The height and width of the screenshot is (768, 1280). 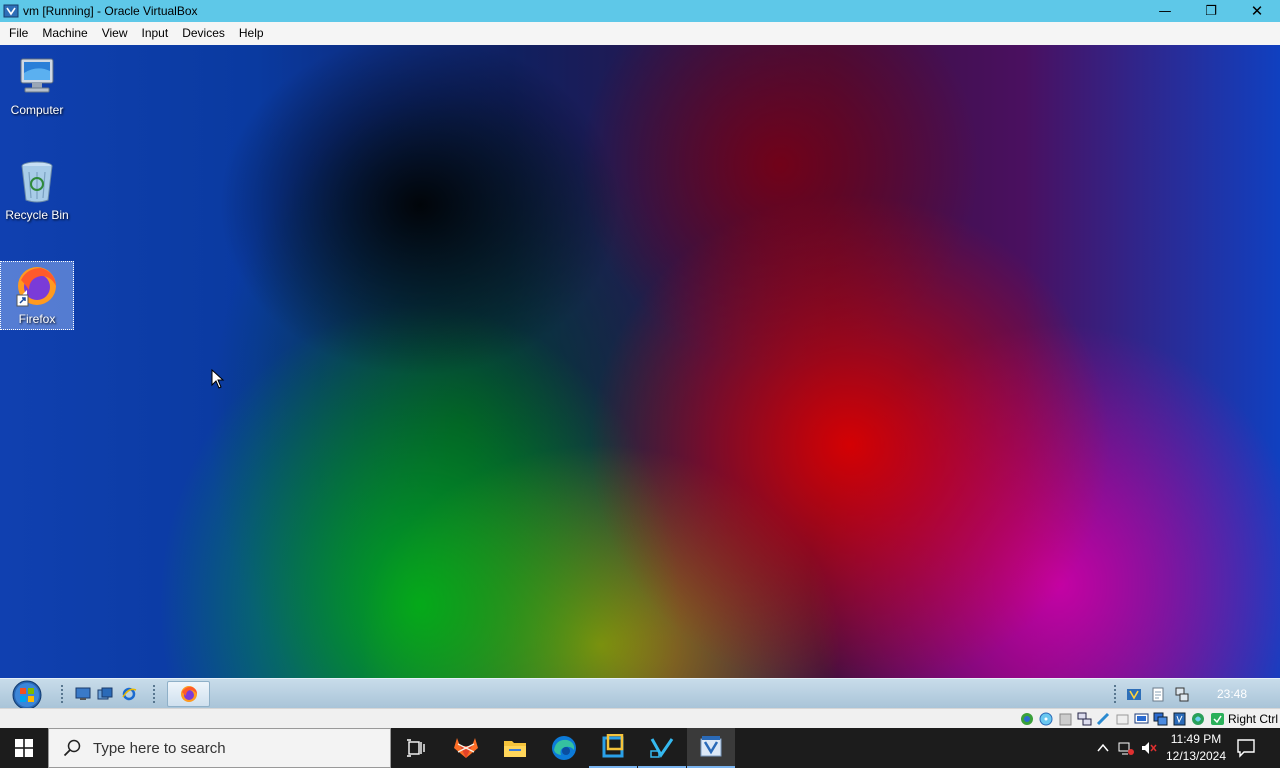 I want to click on desktop-icon-computer: Computer, so click(x=37, y=85).